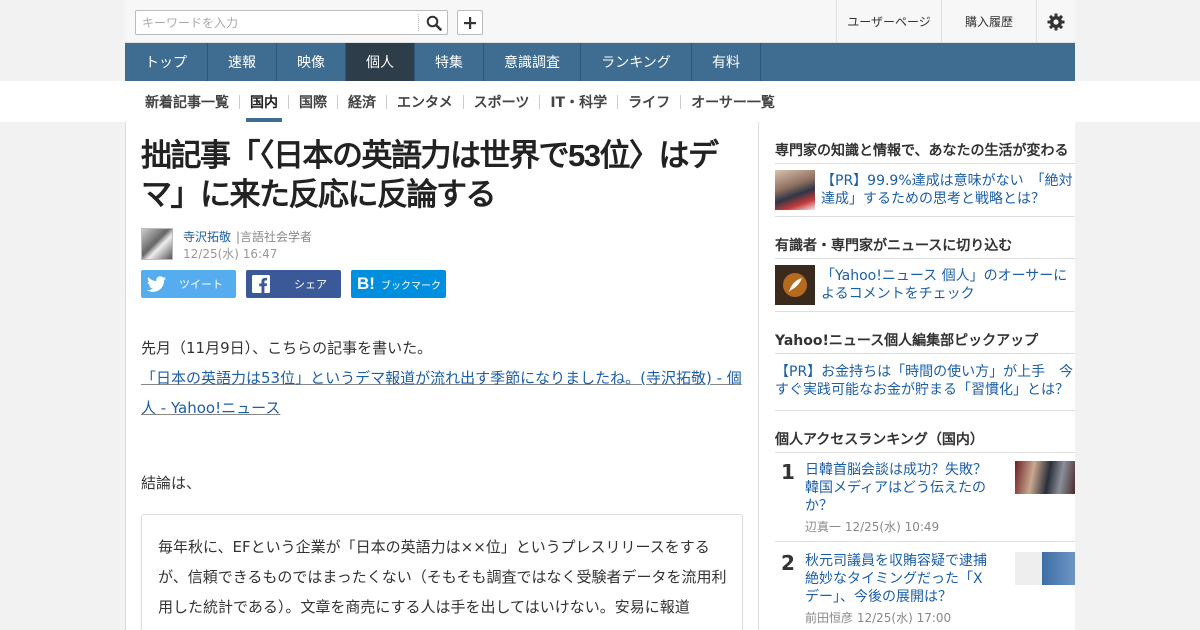 Image resolution: width=1200 pixels, height=630 pixels. Describe the element at coordinates (922, 151) in the screenshot. I see `sidebar-section-title: 専門家の知識と情報で、あなたの生活が変わる` at that location.